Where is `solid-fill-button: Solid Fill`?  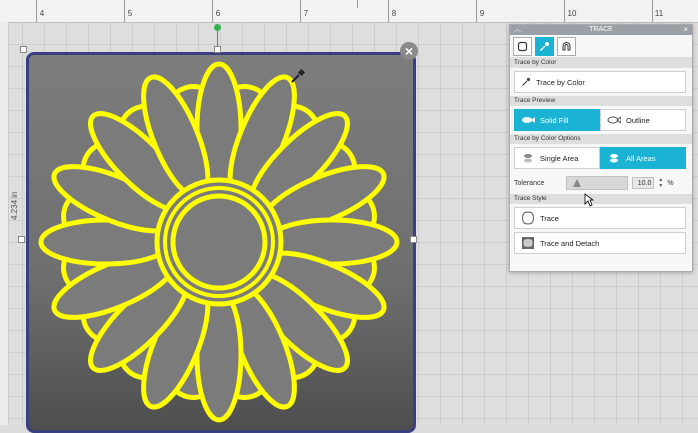 solid-fill-button: Solid Fill is located at coordinates (557, 120).